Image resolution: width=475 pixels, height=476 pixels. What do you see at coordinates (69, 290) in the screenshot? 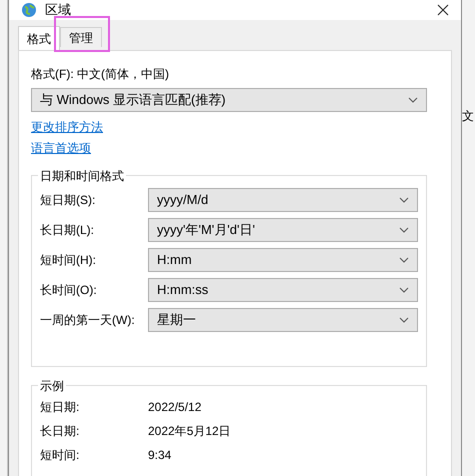
I see `field-label: 长时间(O):` at bounding box center [69, 290].